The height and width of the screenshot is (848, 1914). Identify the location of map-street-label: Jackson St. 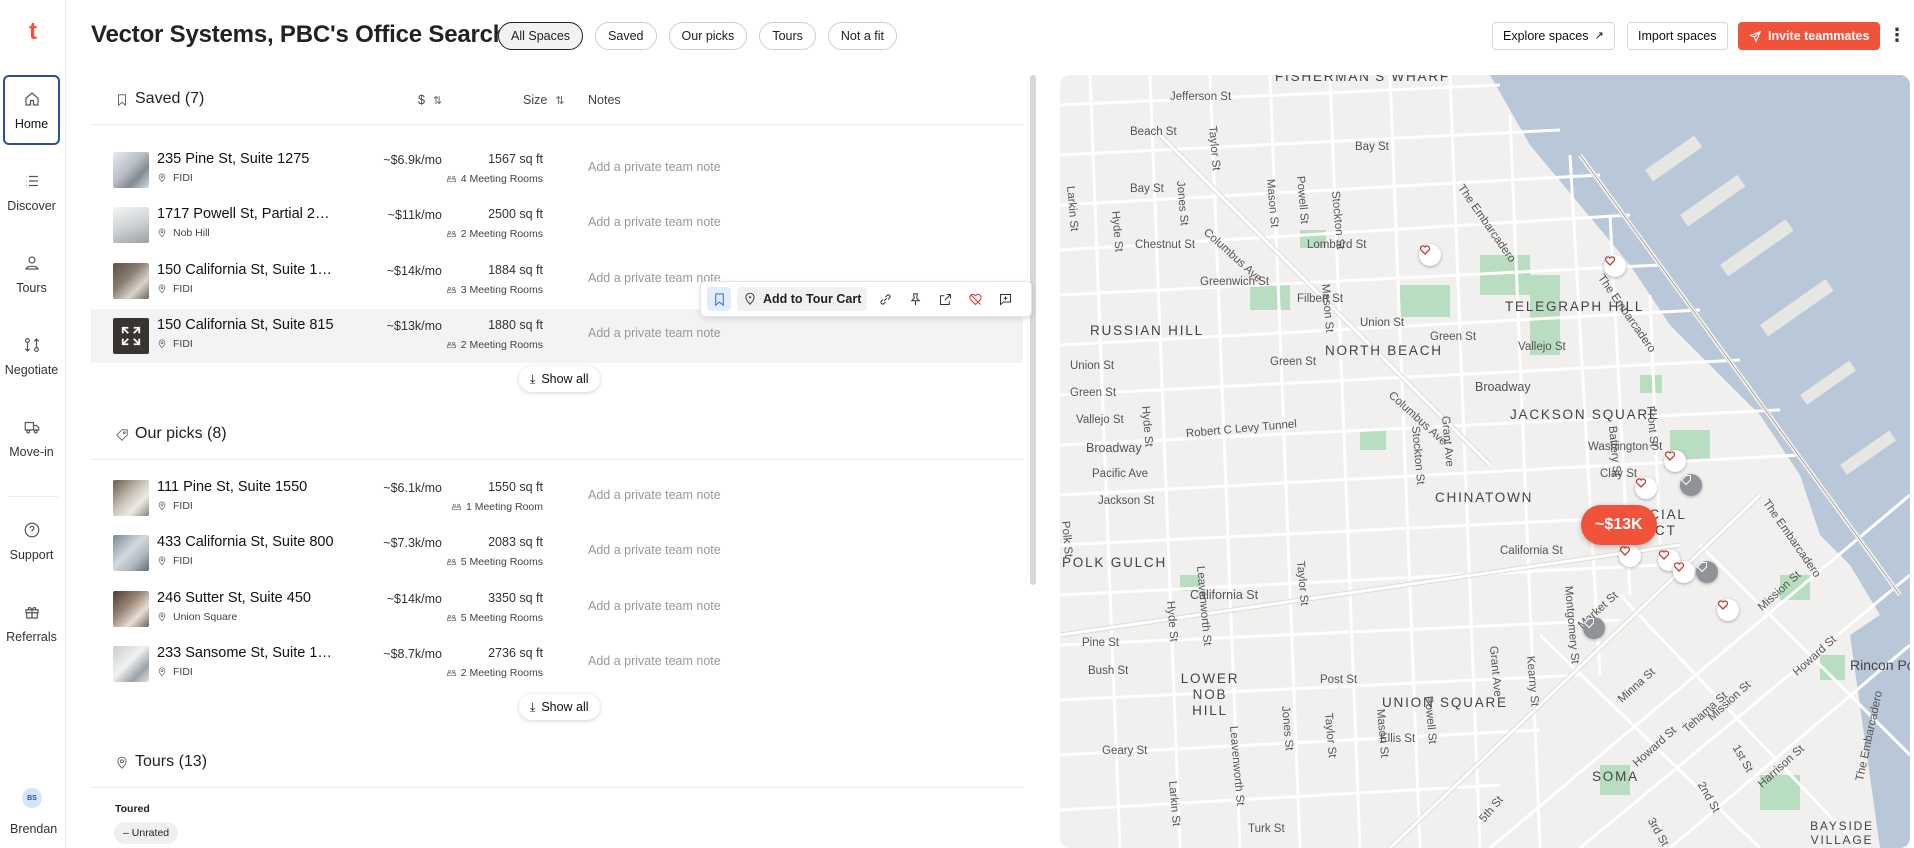
(1126, 501).